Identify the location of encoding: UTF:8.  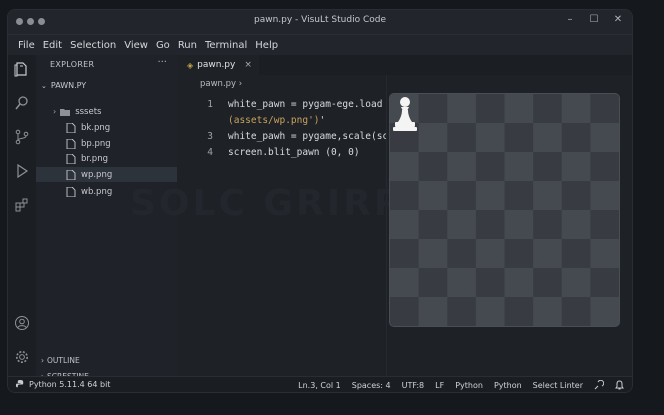
(413, 385).